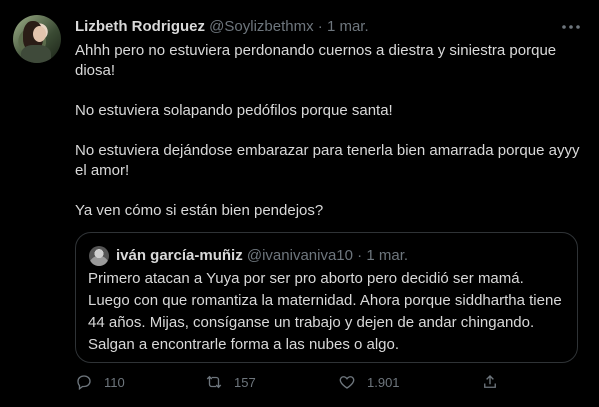 This screenshot has height=407, width=599. I want to click on like-icon, so click(347, 382).